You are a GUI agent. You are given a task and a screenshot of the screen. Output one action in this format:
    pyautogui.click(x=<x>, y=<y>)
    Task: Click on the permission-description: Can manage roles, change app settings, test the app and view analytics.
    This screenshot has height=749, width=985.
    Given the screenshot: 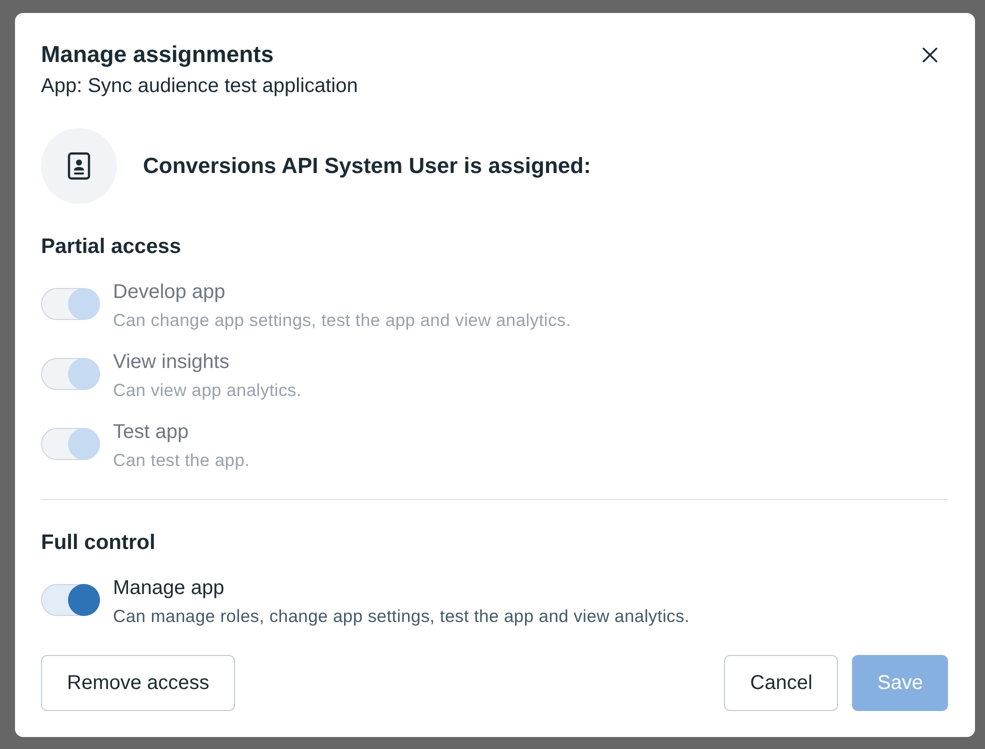 What is the action you would take?
    pyautogui.click(x=401, y=616)
    